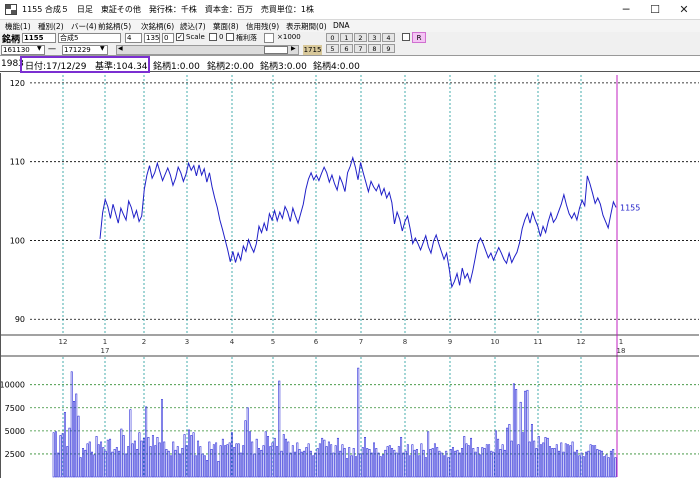 The image size is (700, 480). Describe the element at coordinates (316, 342) in the screenshot. I see `month-tick-label: 6` at that location.